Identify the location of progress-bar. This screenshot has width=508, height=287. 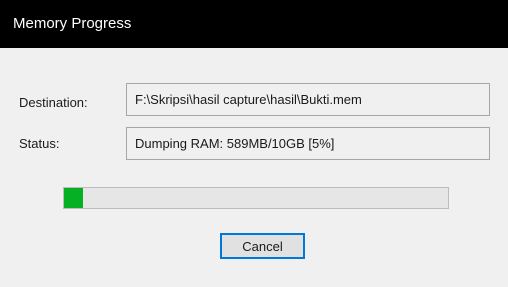
(256, 198).